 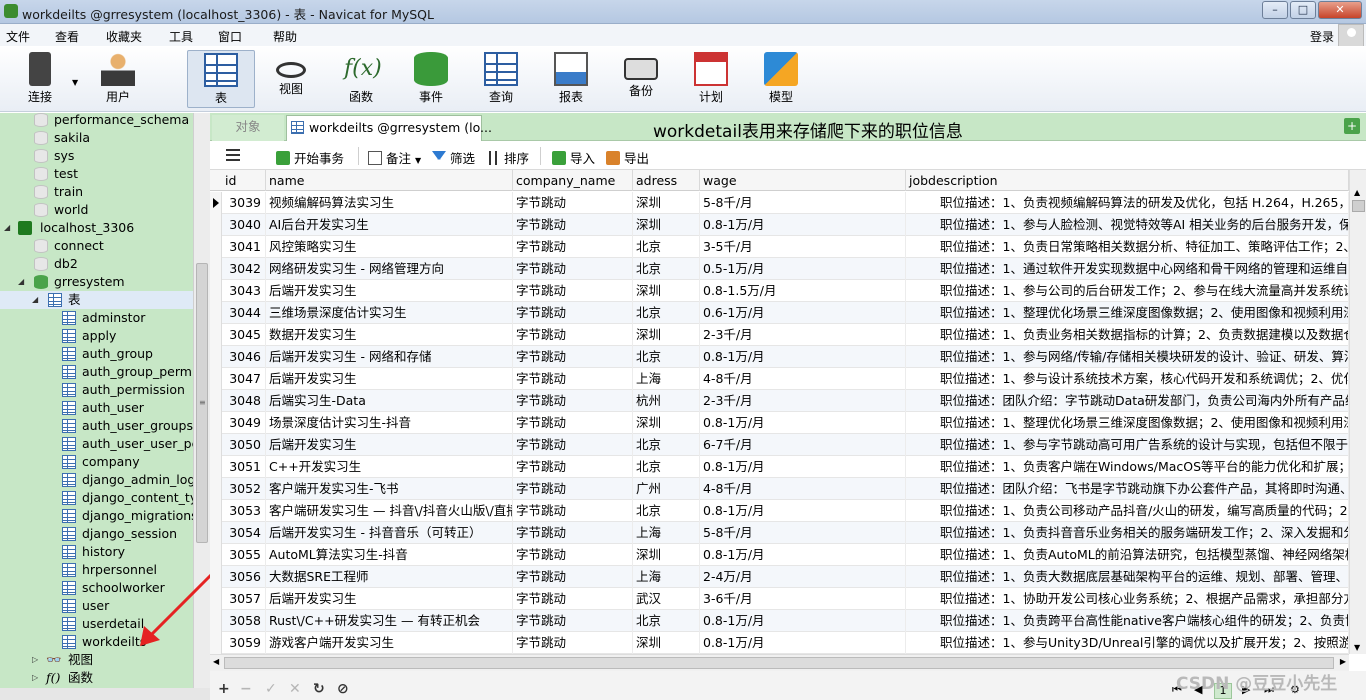 What do you see at coordinates (1127, 445) in the screenshot?
I see `cell-jobdescription: 职位描述：1、参与字节跳动高可用广告系统的设计与实现，包括但不限于广告` at bounding box center [1127, 445].